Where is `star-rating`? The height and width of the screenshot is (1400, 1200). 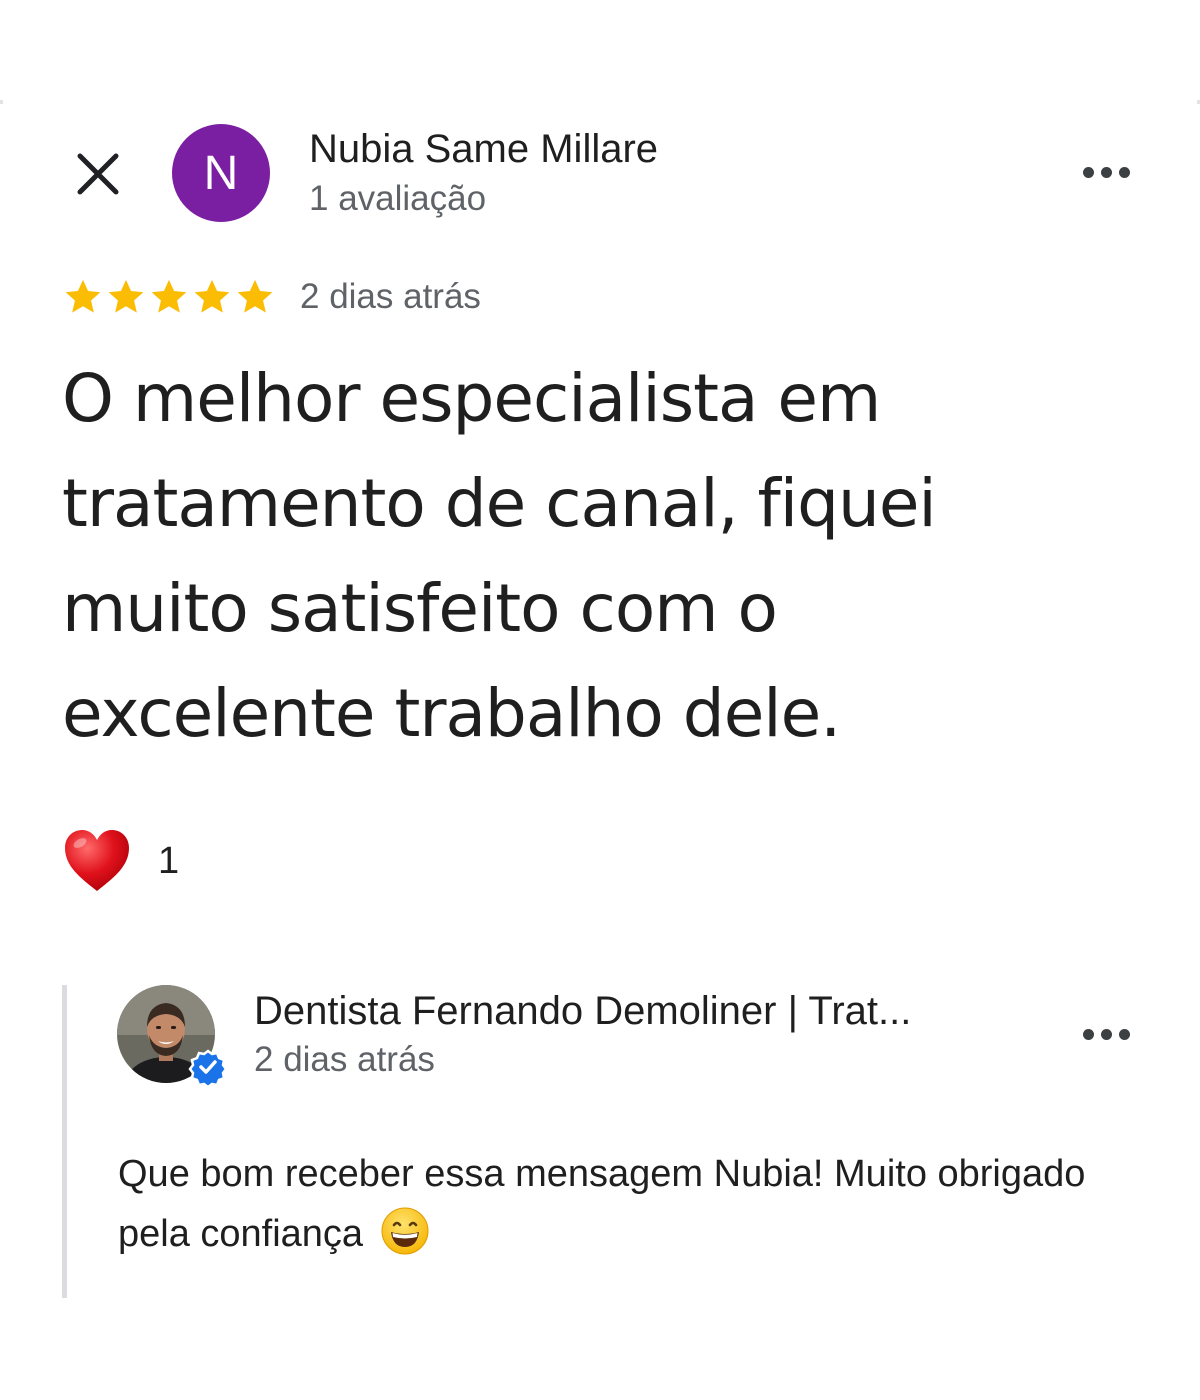 star-rating is located at coordinates (169, 297).